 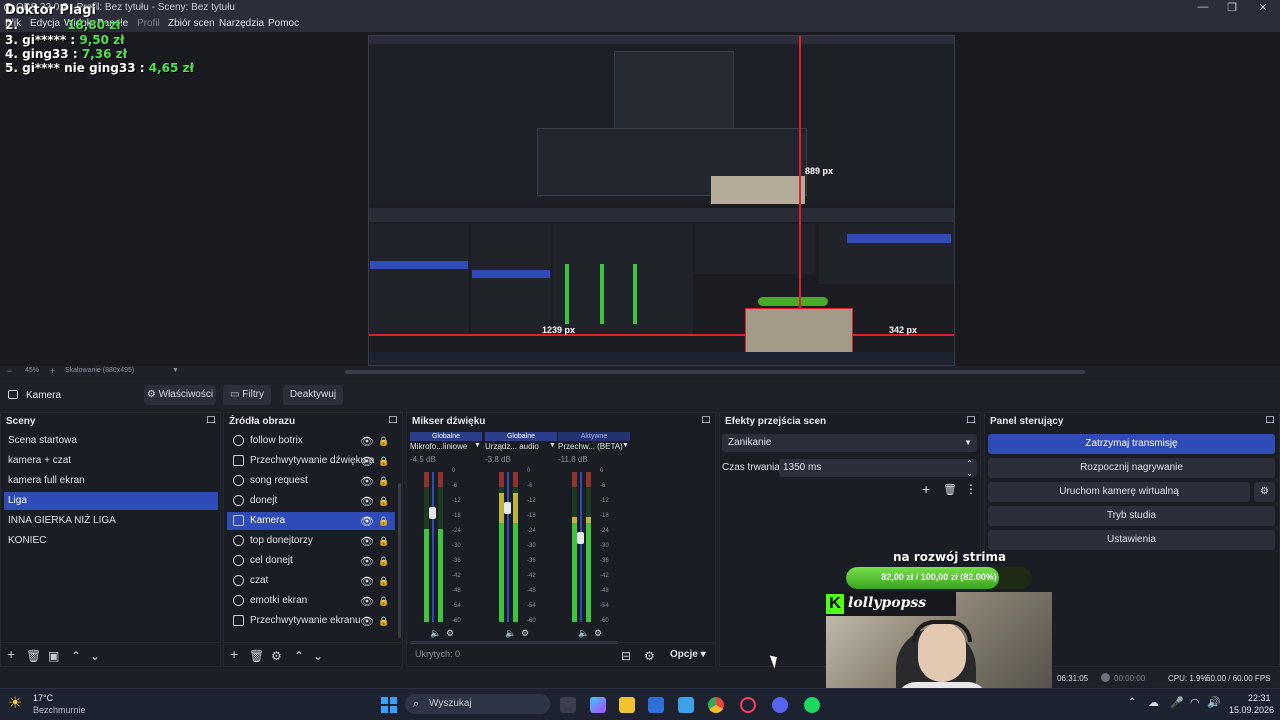 I want to click on menu-help: Pomoc, so click(x=283, y=23).